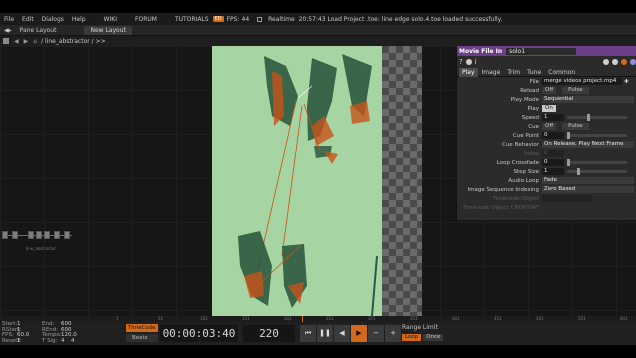 The image size is (636, 358). I want to click on menu-dialogs: Dialogs, so click(53, 19).